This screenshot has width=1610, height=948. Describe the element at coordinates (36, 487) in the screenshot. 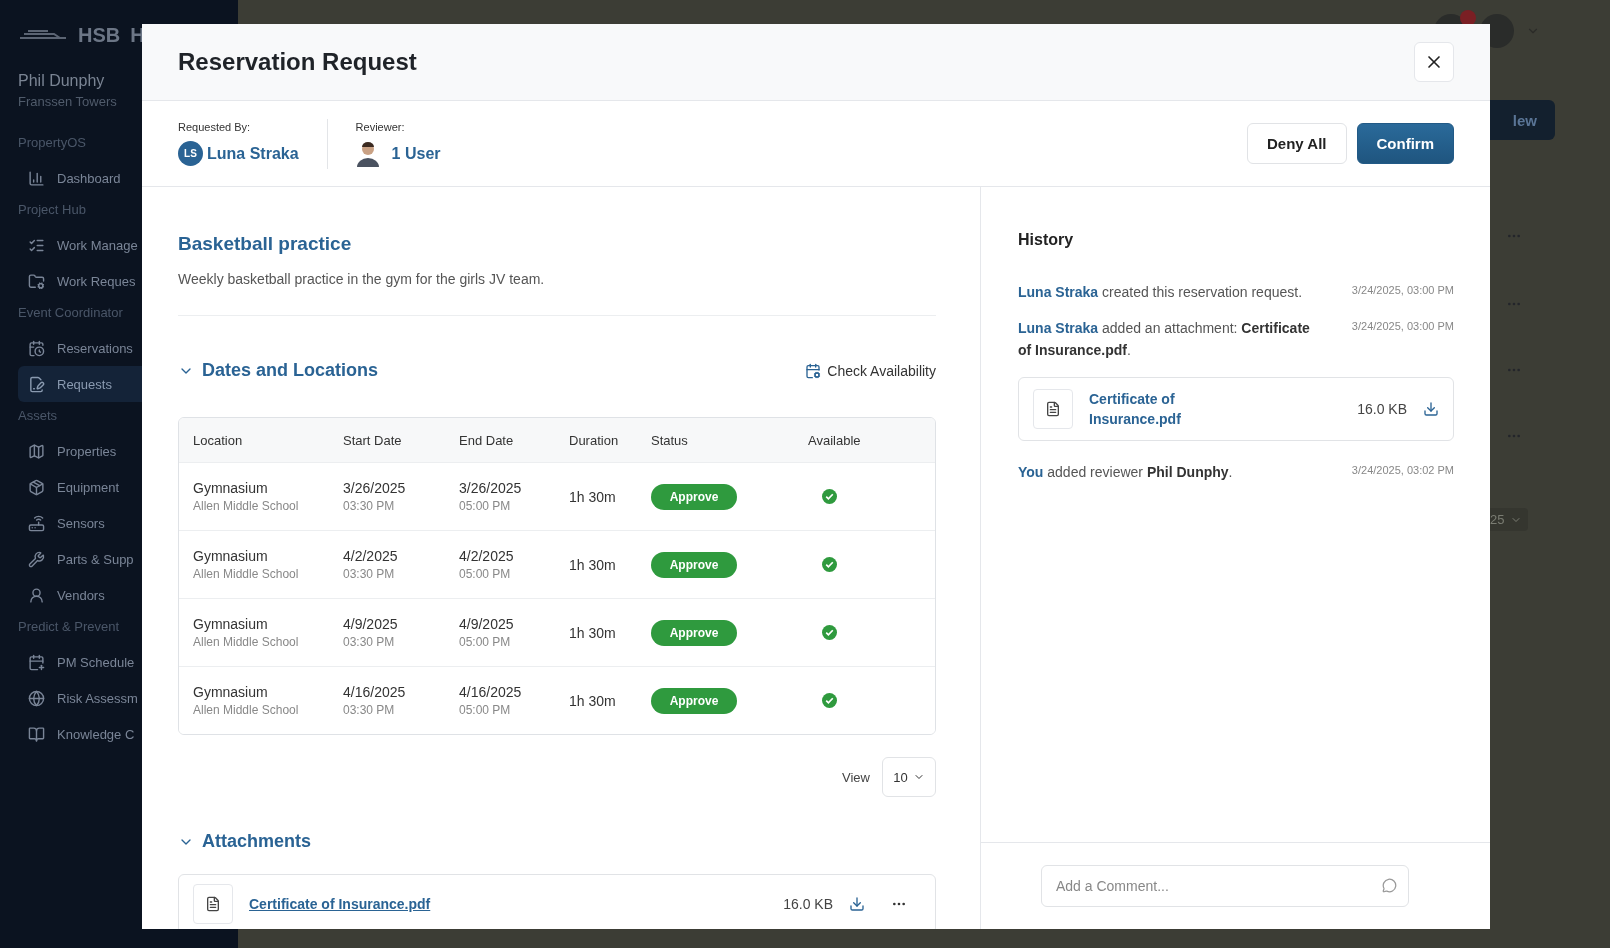

I see `box-icon` at that location.